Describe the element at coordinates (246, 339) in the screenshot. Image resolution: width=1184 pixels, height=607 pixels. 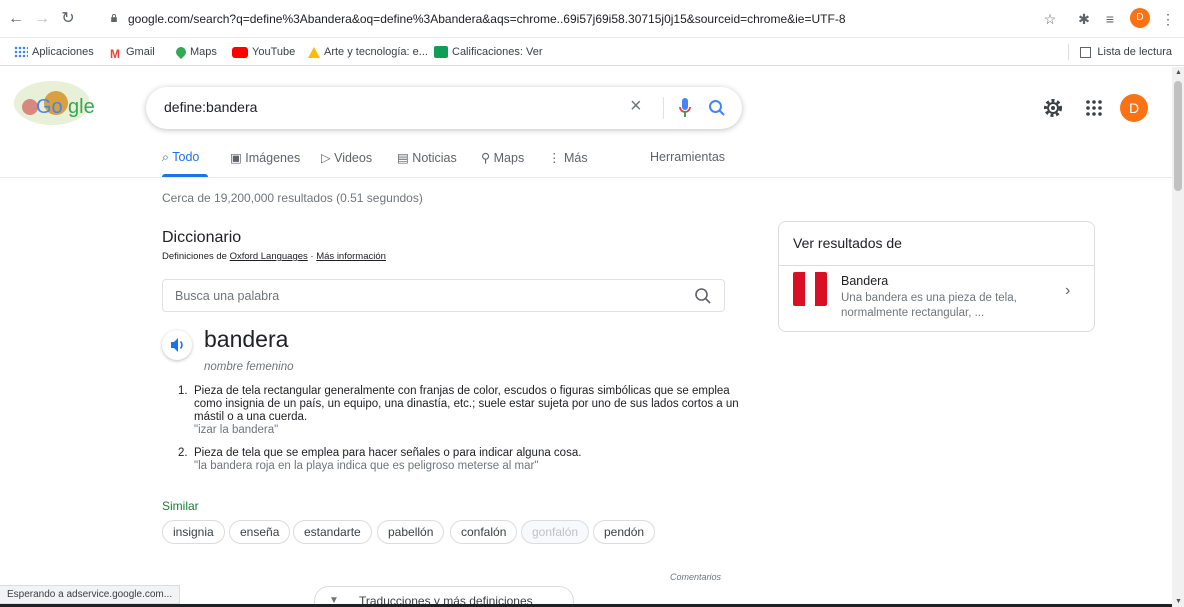
I see `headword: bandera` at that location.